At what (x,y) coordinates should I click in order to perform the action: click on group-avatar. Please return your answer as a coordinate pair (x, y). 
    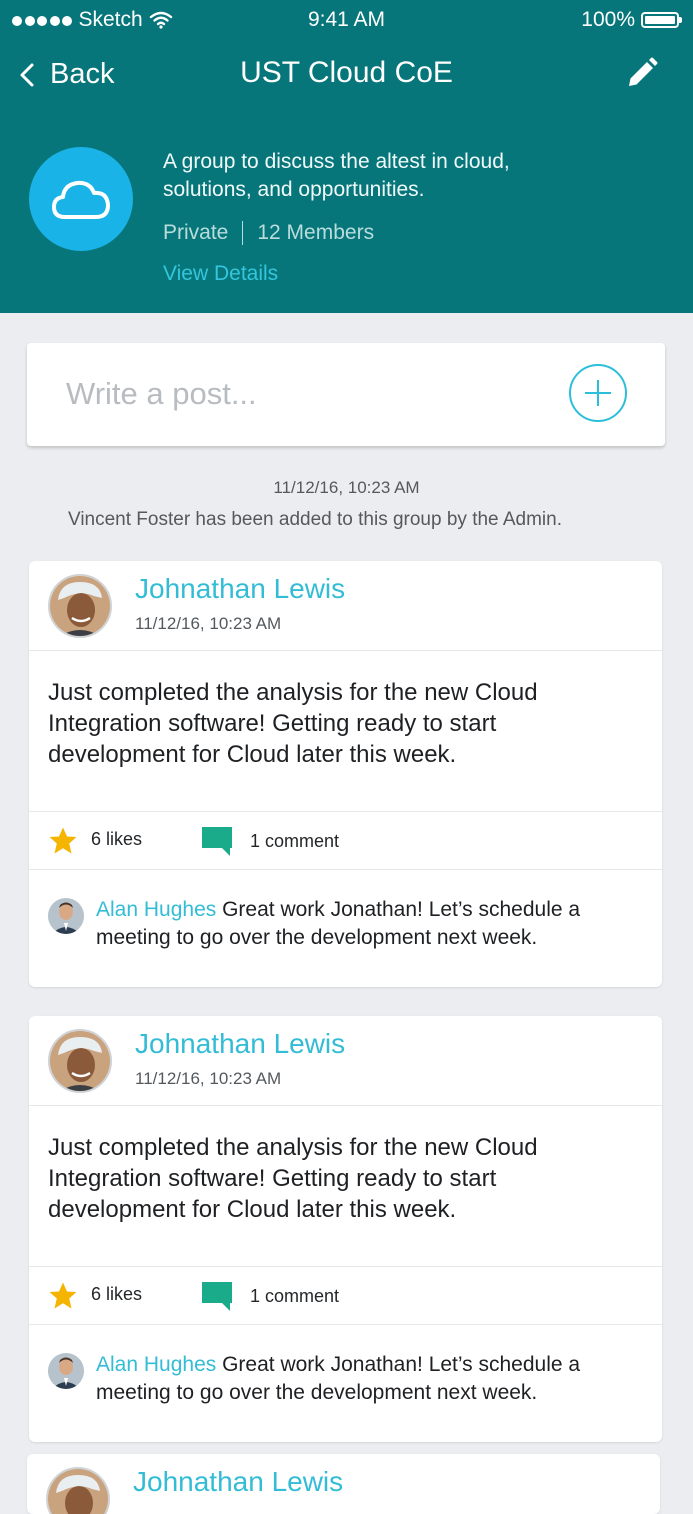
    Looking at the image, I should click on (81, 199).